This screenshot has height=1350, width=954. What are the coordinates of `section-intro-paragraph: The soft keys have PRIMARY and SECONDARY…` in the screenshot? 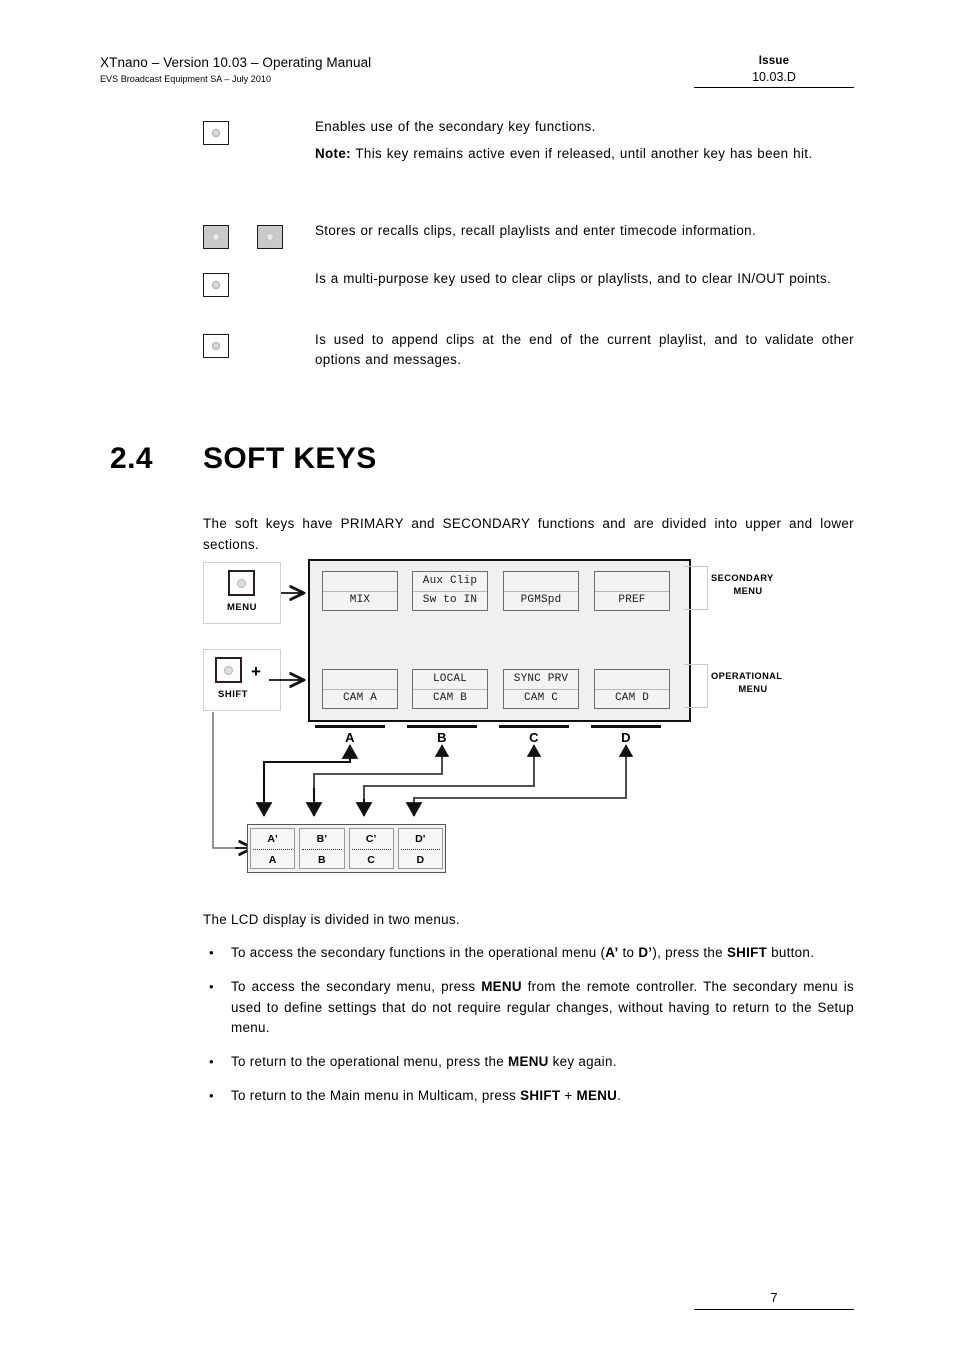 It's located at (528, 534).